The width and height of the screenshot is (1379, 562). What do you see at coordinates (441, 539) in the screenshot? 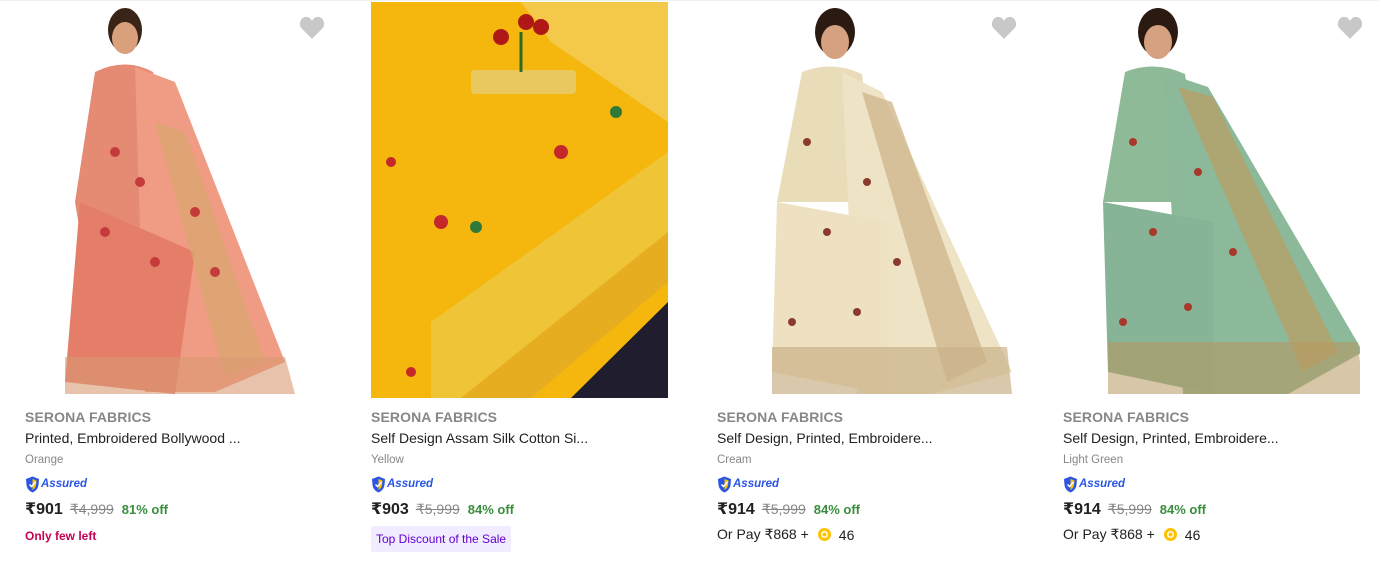
I see `sale-tag: Top Discount of the Sale` at bounding box center [441, 539].